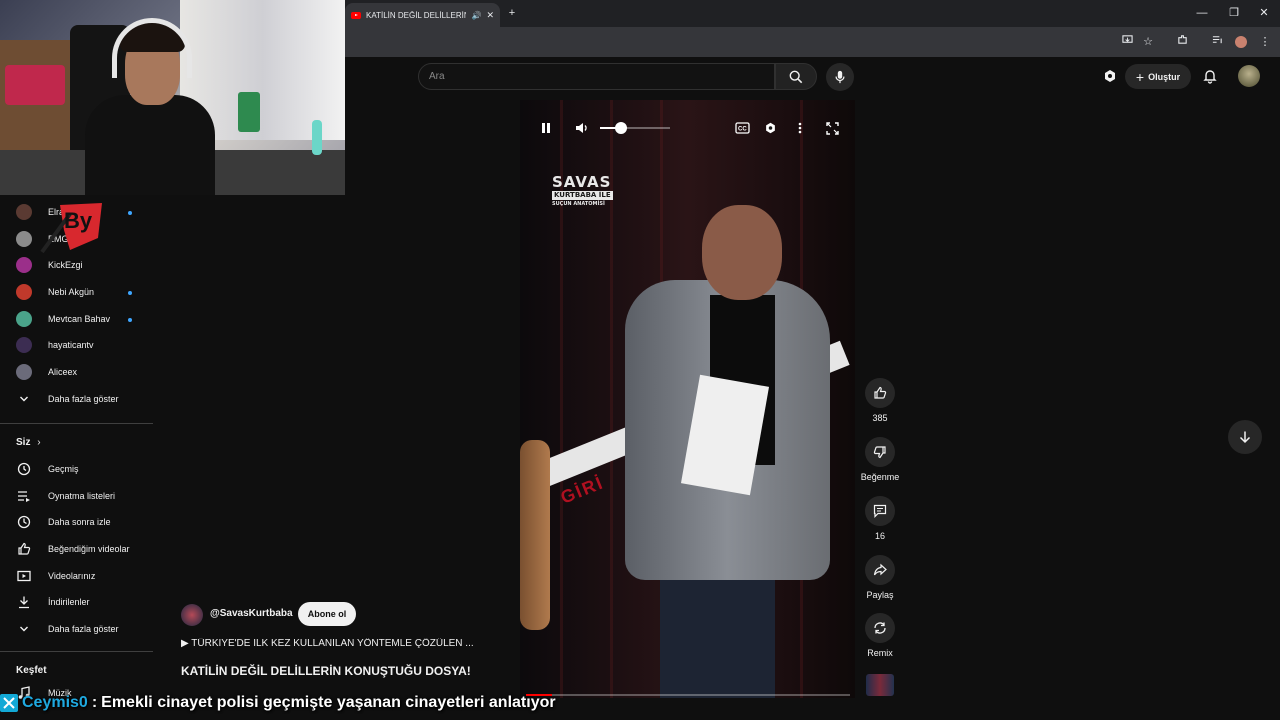 Image resolution: width=1280 pixels, height=720 pixels. I want to click on sidebar-item-liked-videos: Beğendiğim videolar, so click(73, 549).